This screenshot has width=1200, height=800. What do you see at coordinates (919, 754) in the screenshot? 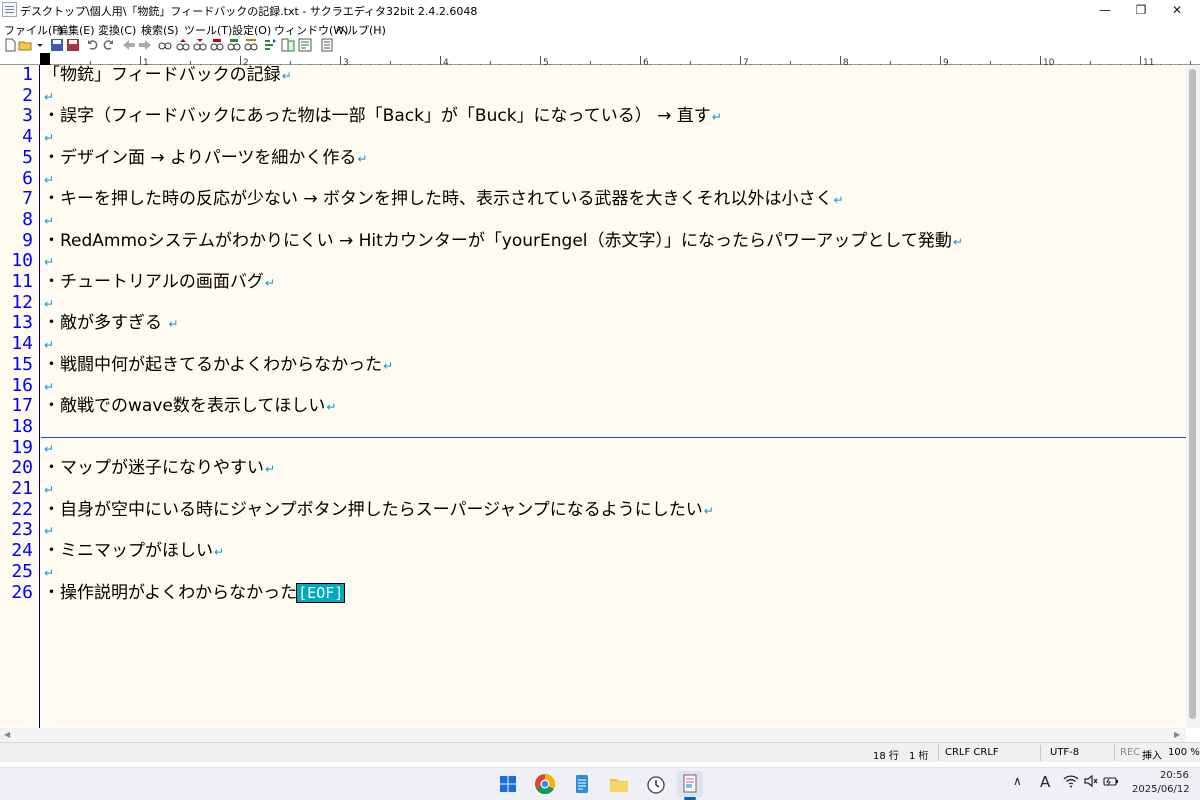
I see `status-column: 1 桁` at bounding box center [919, 754].